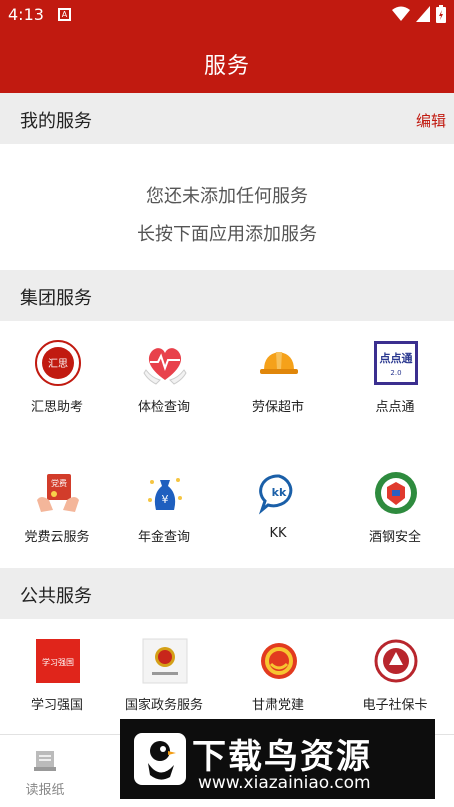  What do you see at coordinates (282, 757) in the screenshot?
I see `watermark-title: 下载鸟资源` at bounding box center [282, 757].